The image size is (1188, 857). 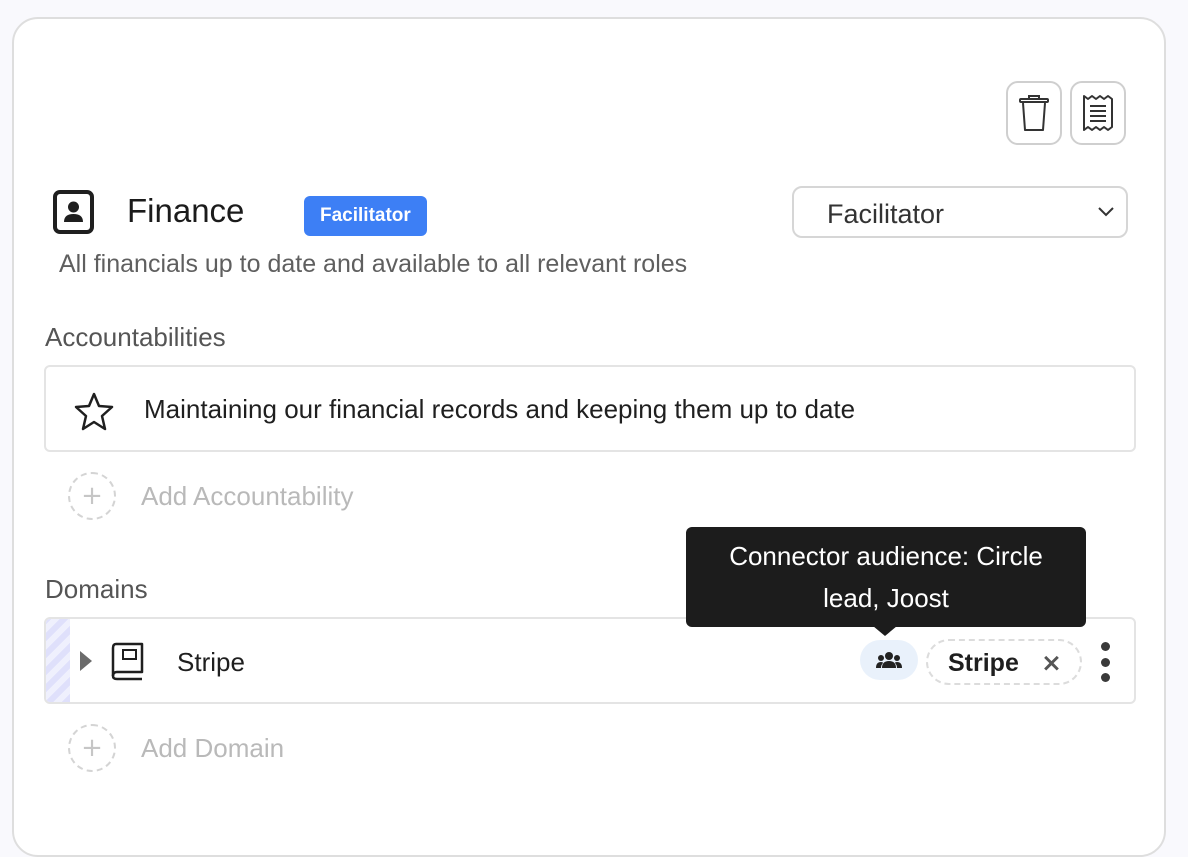 I want to click on notes-button, so click(x=1098, y=113).